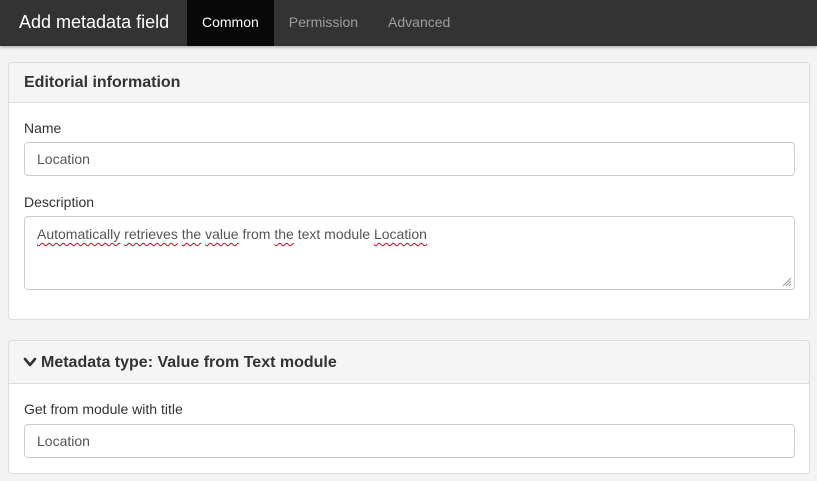 Image resolution: width=817 pixels, height=481 pixels. I want to click on module-title-label: Get from module with title, so click(103, 409).